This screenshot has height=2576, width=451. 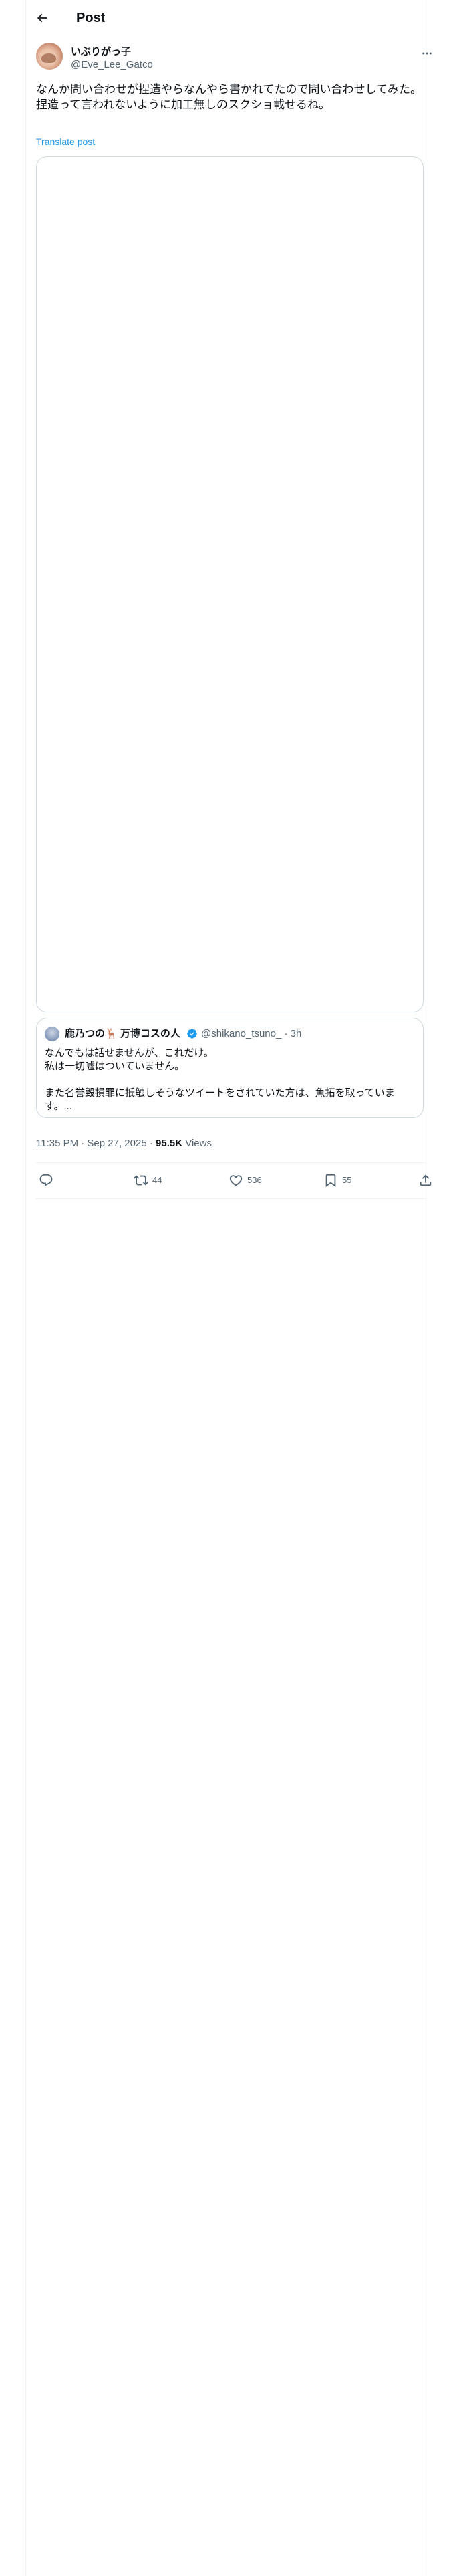 I want to click on retweet-count: 44, so click(x=157, y=1180).